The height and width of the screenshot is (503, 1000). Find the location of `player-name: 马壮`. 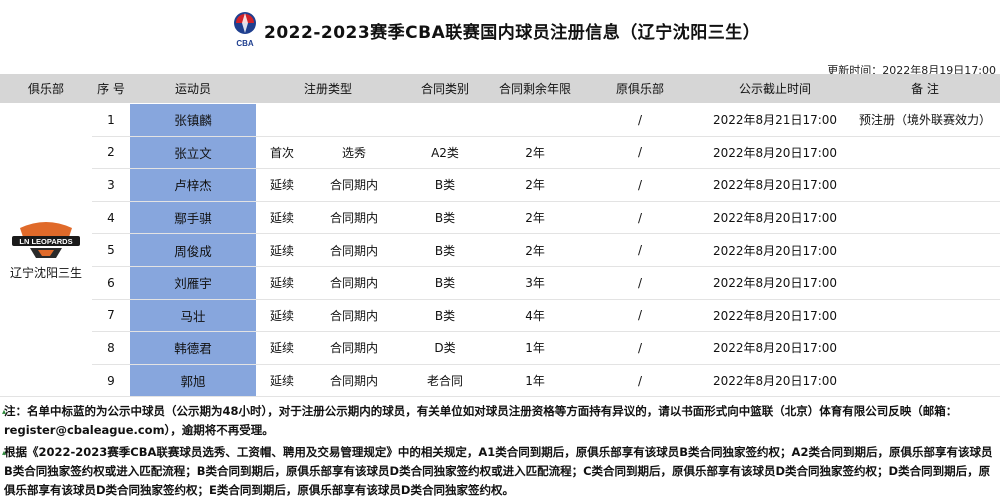

player-name: 马壮 is located at coordinates (193, 316).